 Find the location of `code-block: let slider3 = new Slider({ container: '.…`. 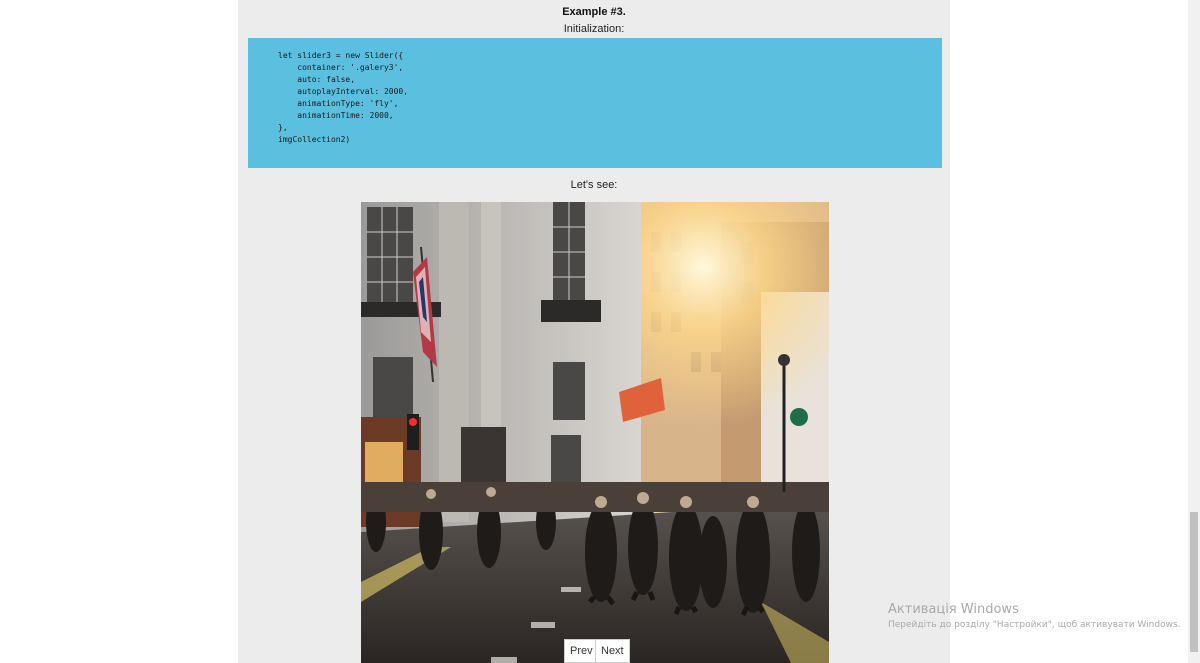

code-block: let slider3 = new Slider({ container: '.… is located at coordinates (595, 103).